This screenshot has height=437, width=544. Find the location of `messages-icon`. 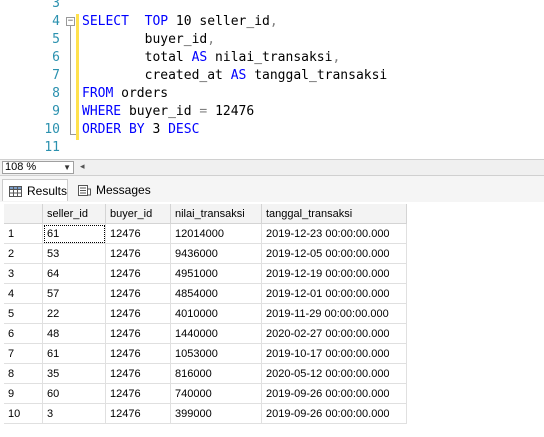

messages-icon is located at coordinates (84, 191).